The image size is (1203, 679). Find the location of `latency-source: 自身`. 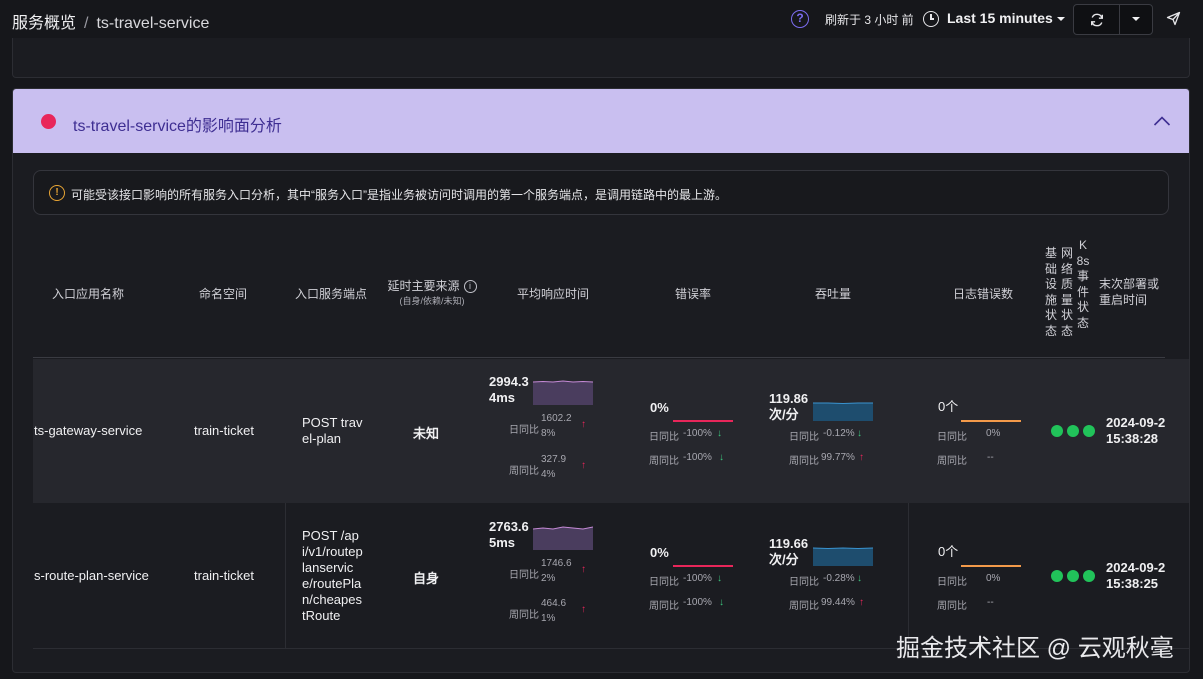

latency-source: 自身 is located at coordinates (426, 578).